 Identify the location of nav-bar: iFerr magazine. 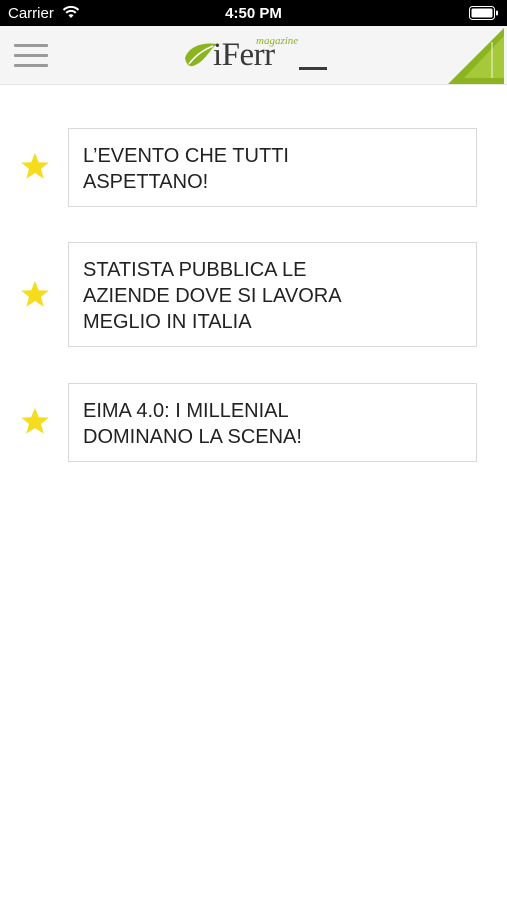
(253, 55).